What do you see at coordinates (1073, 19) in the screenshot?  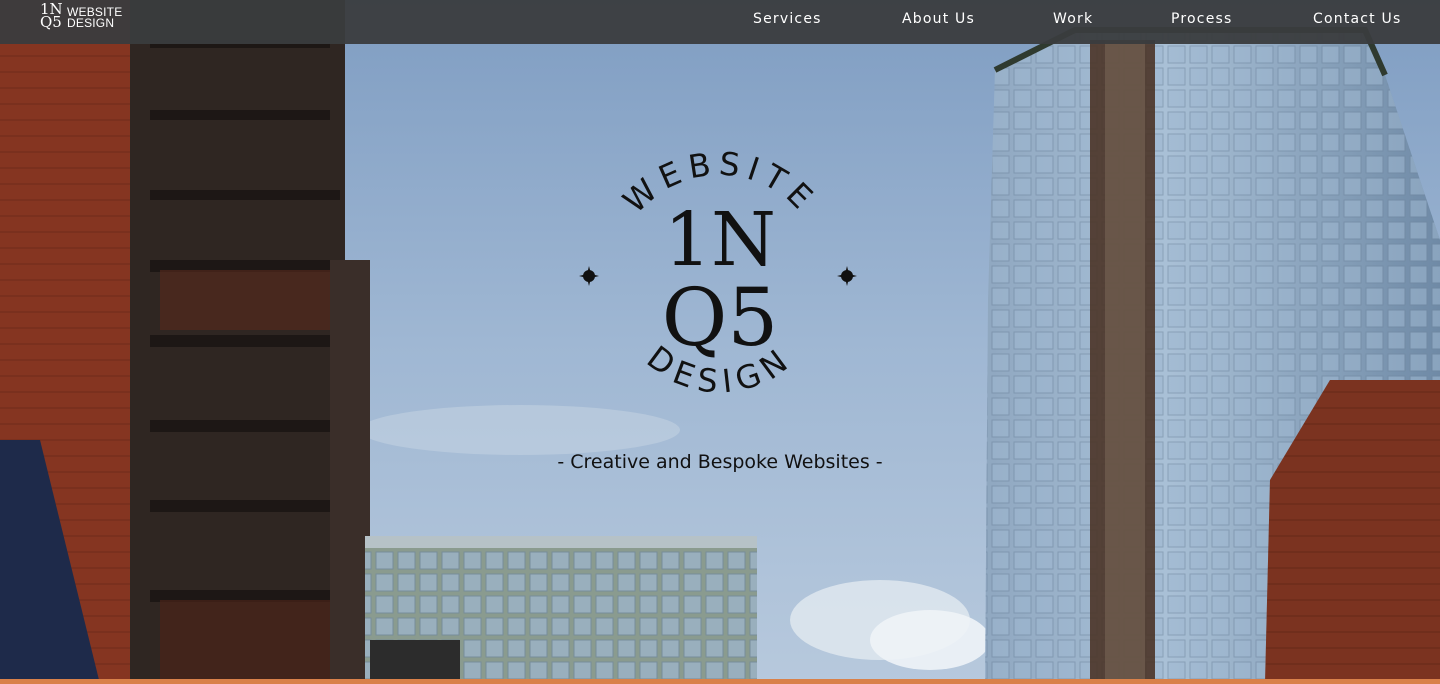 I see `nav-item-work: Work` at bounding box center [1073, 19].